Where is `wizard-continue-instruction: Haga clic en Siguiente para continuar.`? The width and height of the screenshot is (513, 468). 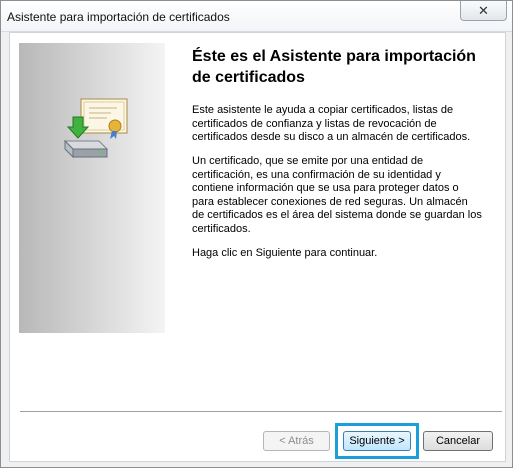 wizard-continue-instruction: Haga clic en Siguiente para continuar. is located at coordinates (285, 253).